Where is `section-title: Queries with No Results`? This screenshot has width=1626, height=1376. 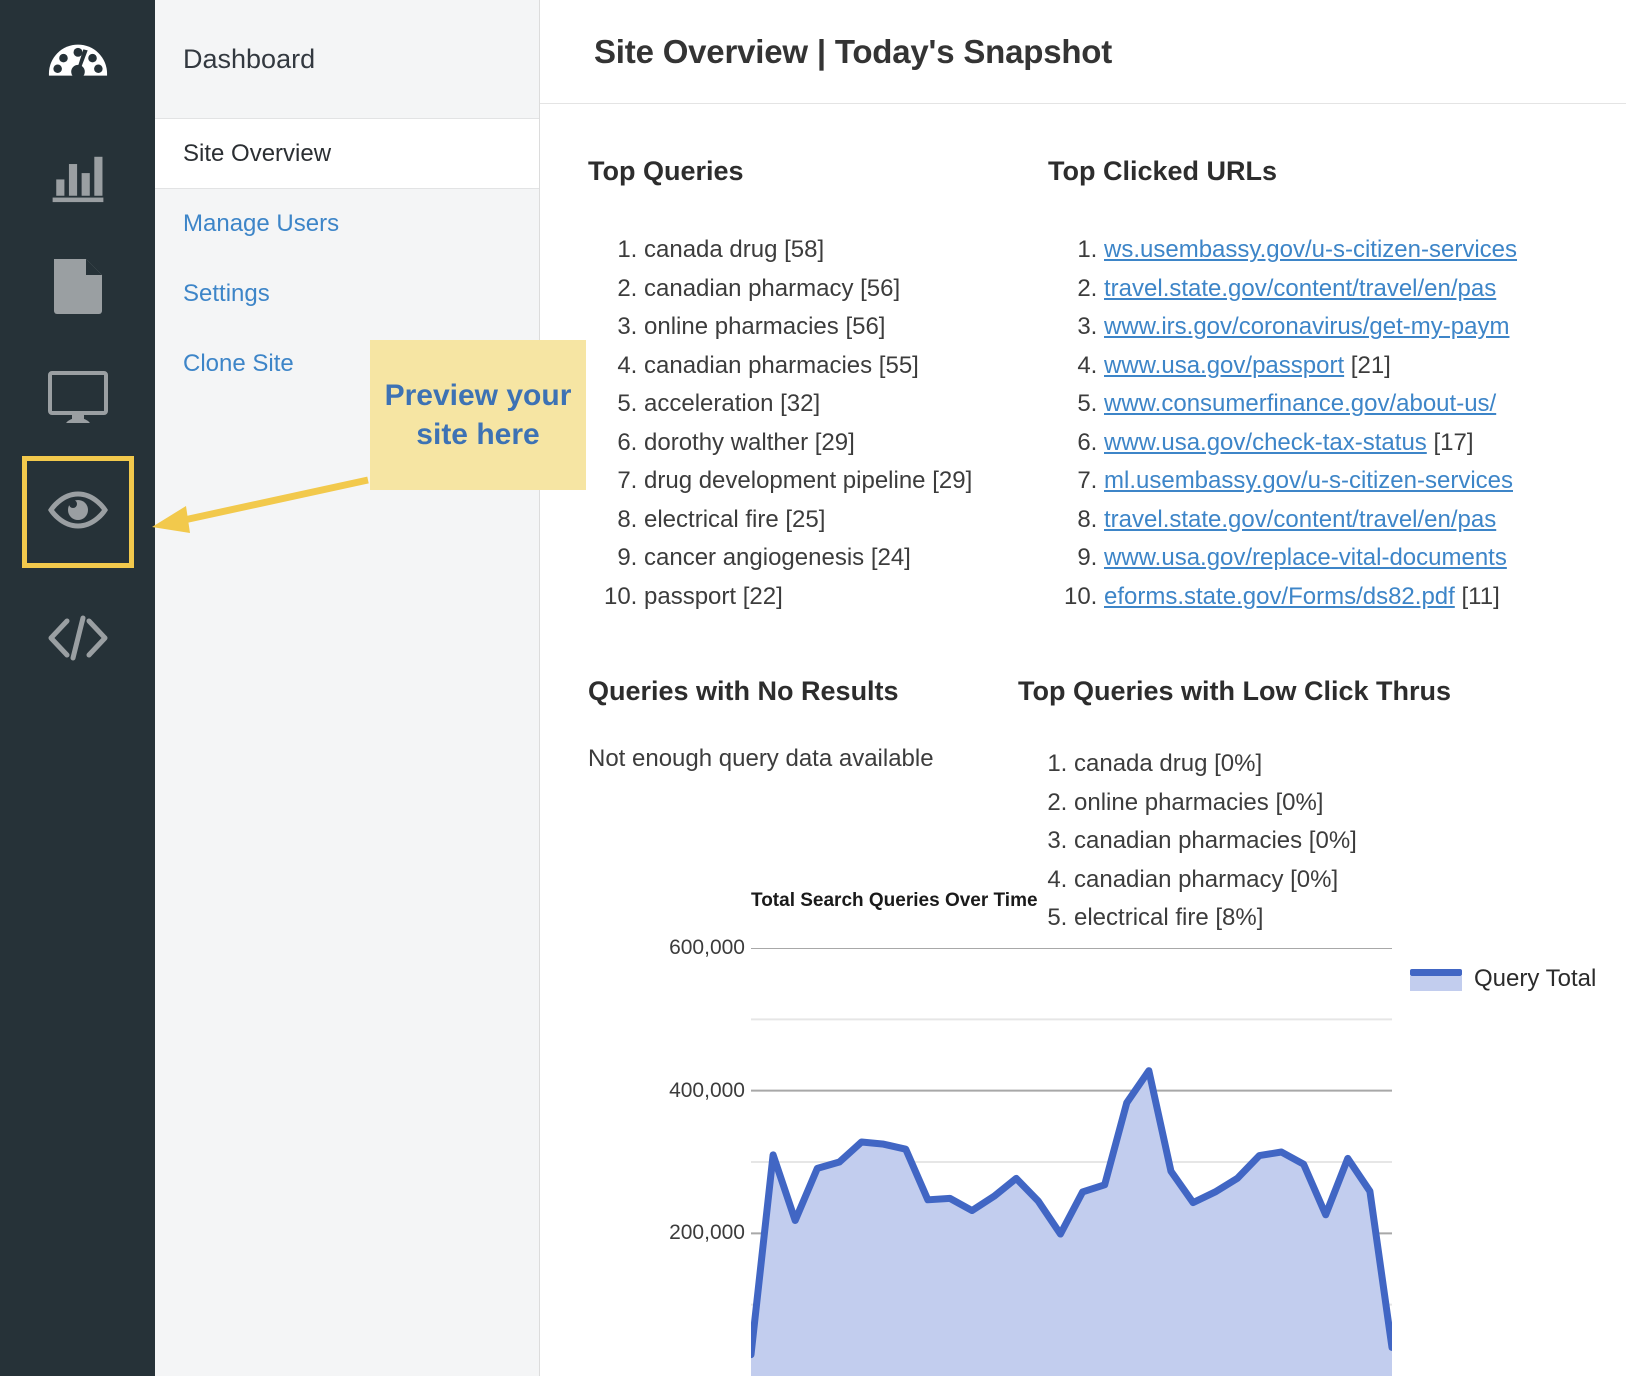
section-title: Queries with No Results is located at coordinates (743, 691).